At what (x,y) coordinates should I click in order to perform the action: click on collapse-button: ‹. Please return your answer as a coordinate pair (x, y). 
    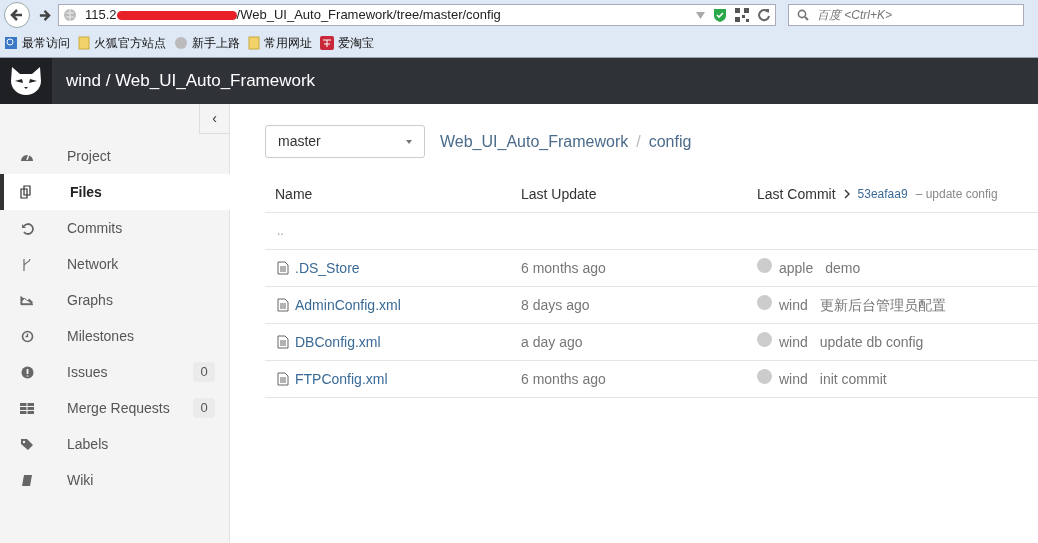
    Looking at the image, I should click on (214, 119).